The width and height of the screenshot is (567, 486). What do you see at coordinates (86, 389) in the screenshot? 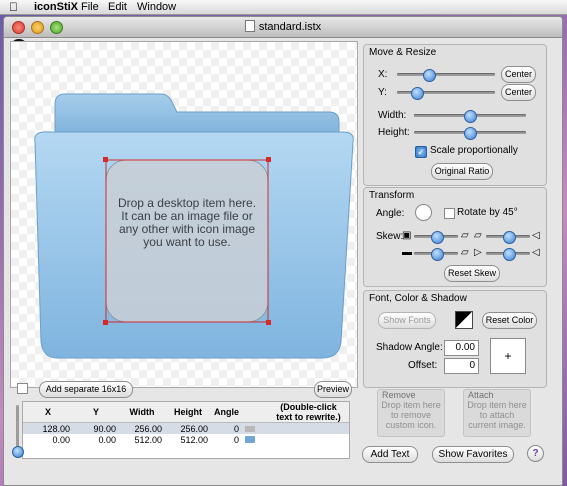
I see `add-separate-button: Add separate 16x16` at bounding box center [86, 389].